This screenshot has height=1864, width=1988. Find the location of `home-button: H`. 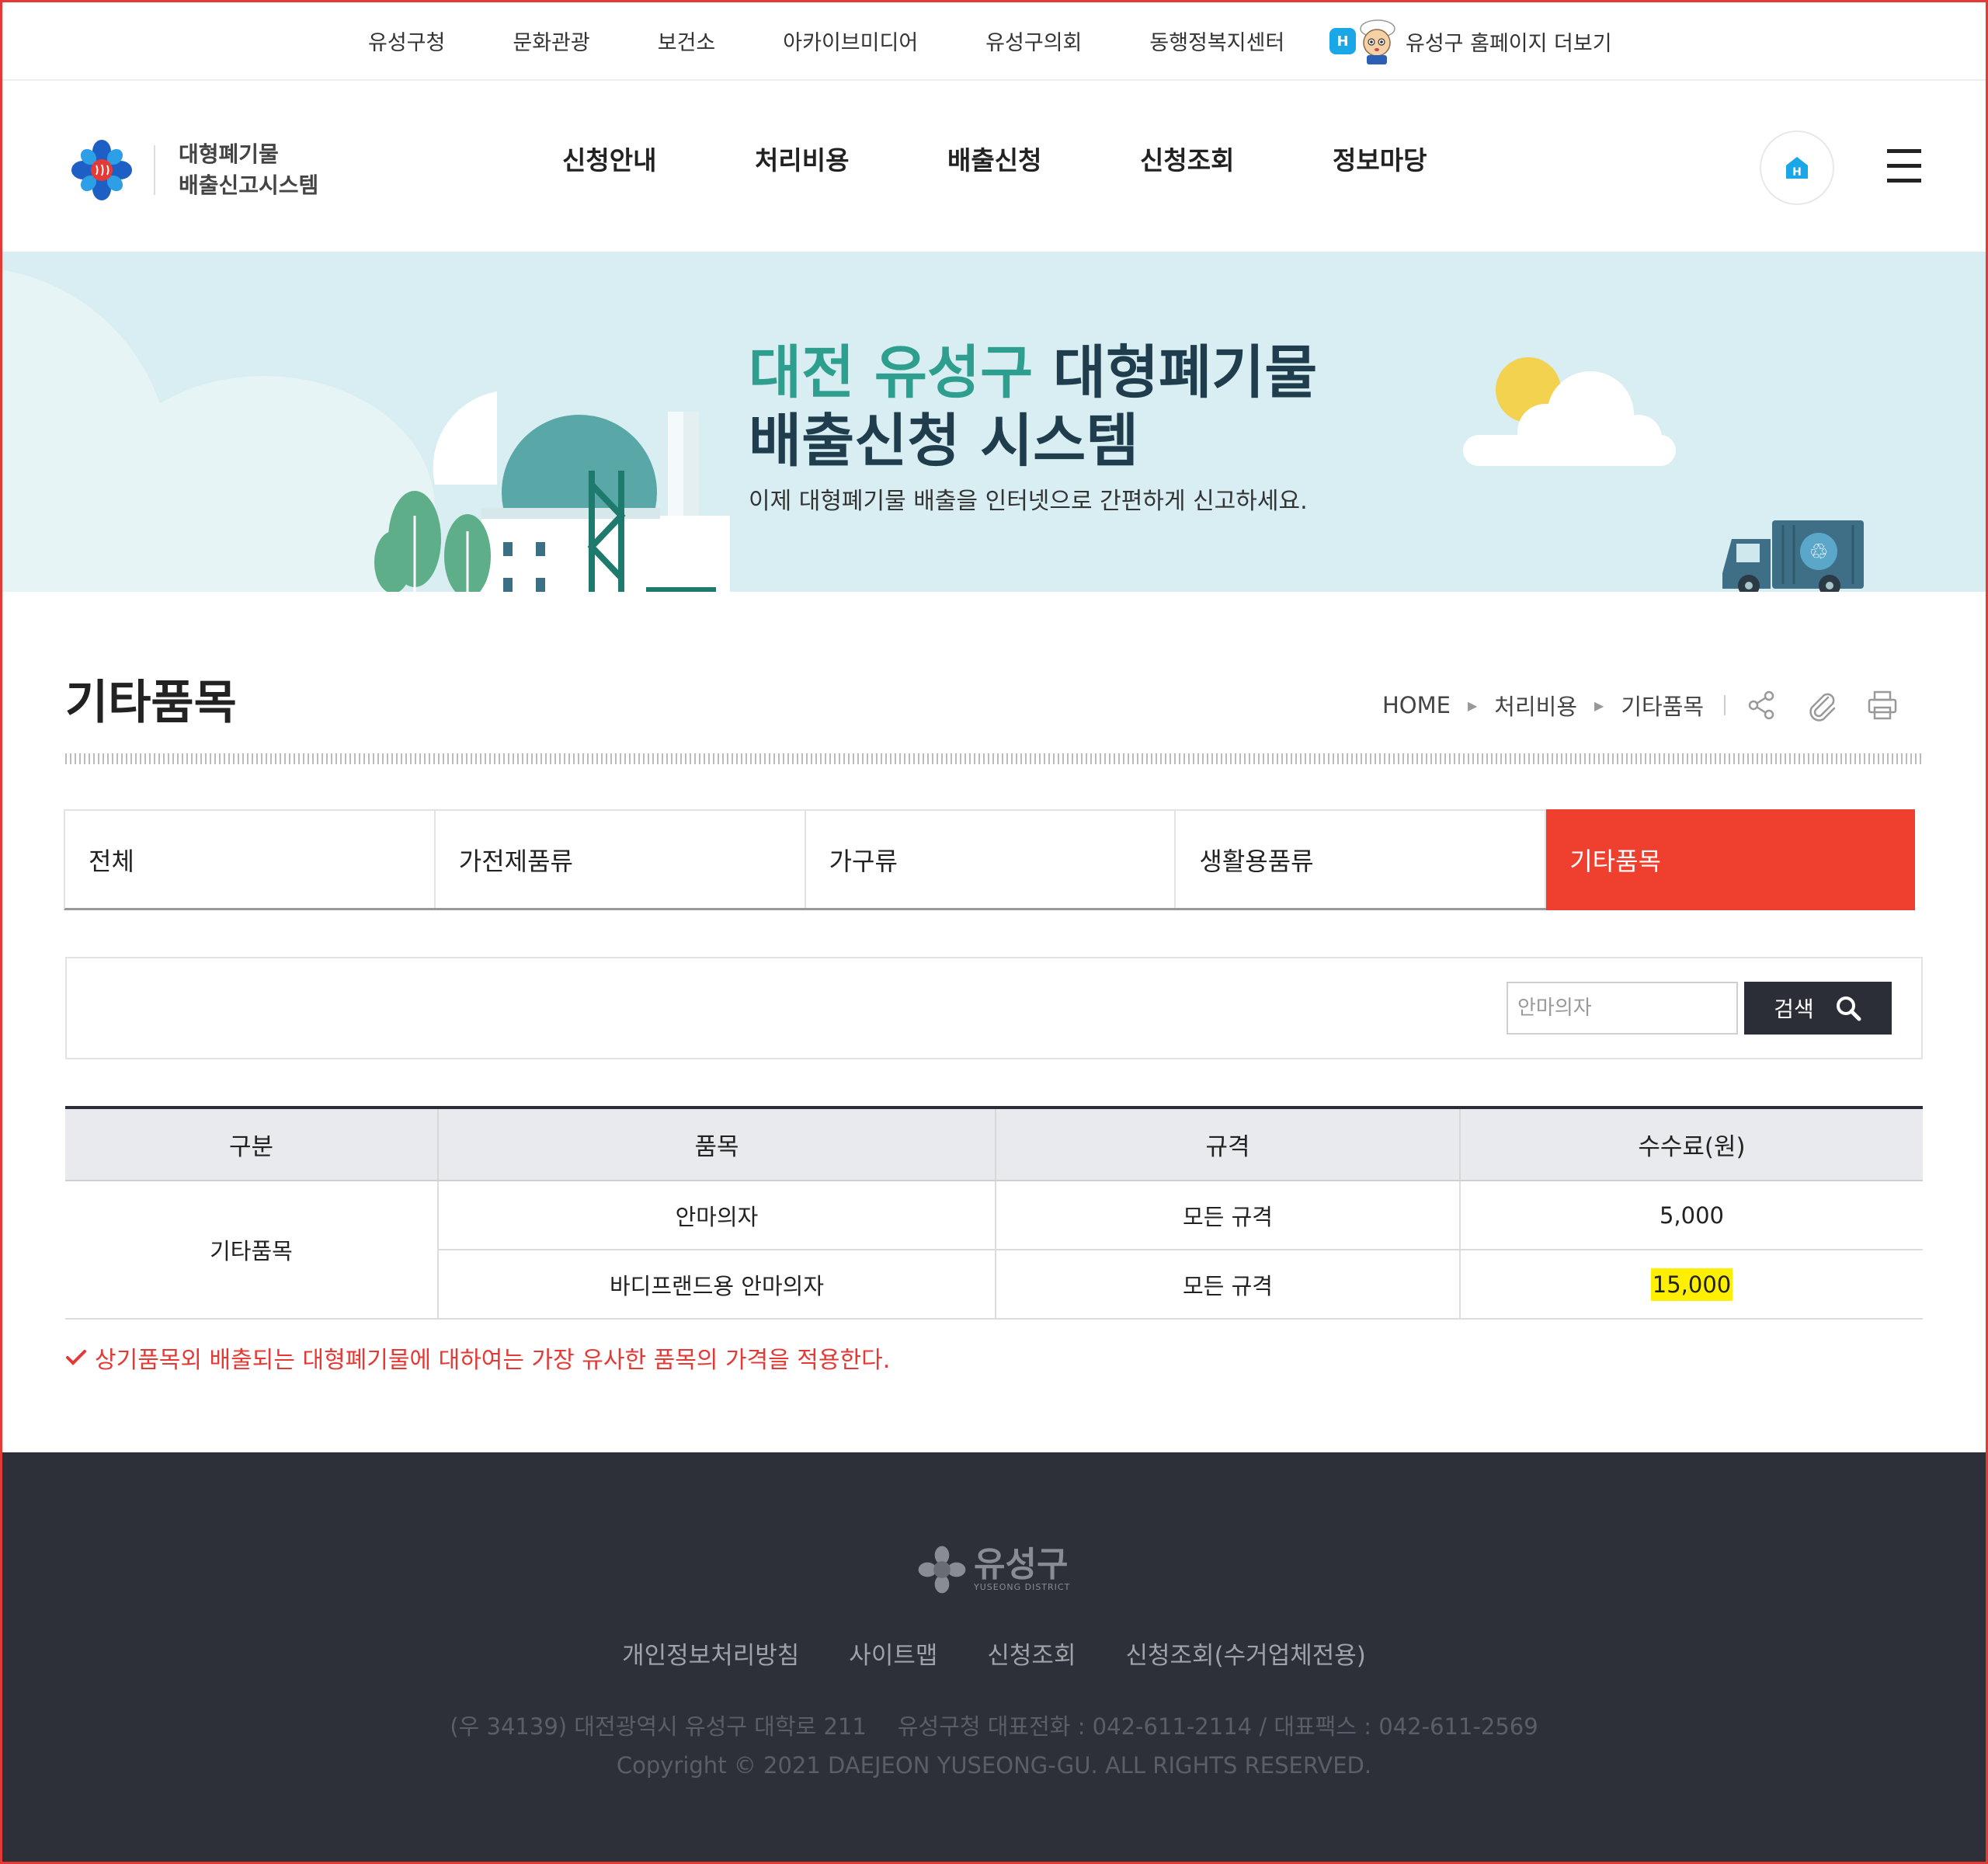

home-button: H is located at coordinates (1797, 167).